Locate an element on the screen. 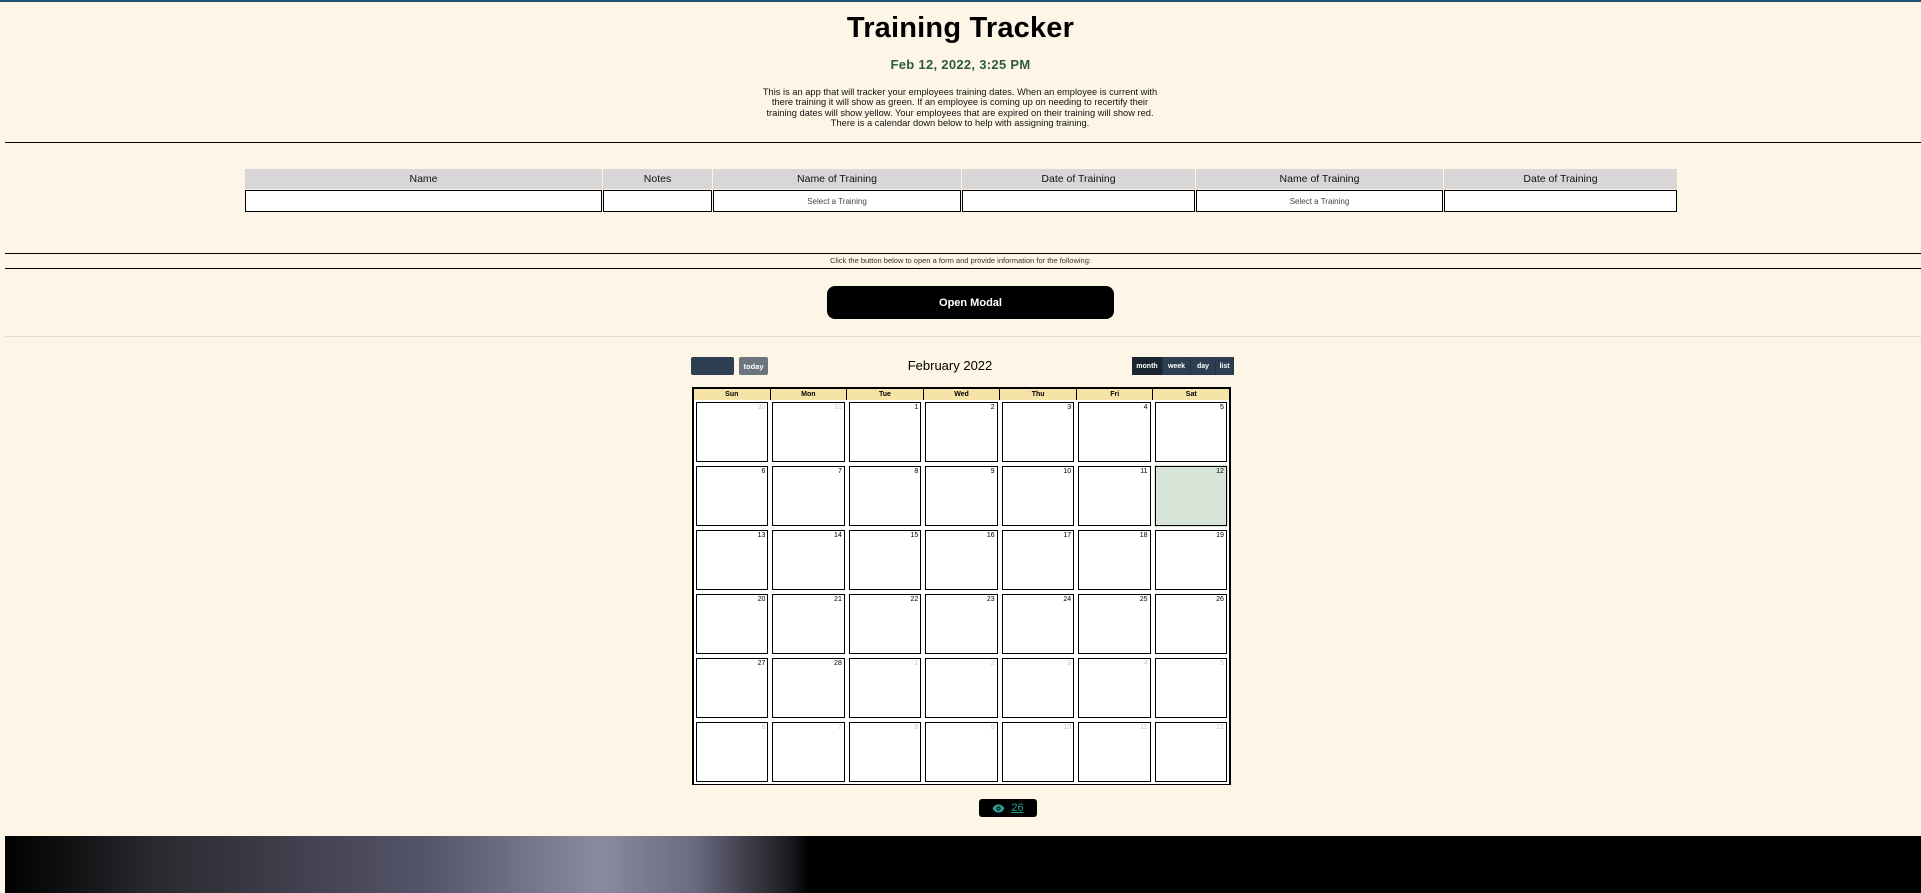  calendar-day-today: 12 is located at coordinates (1190, 496).